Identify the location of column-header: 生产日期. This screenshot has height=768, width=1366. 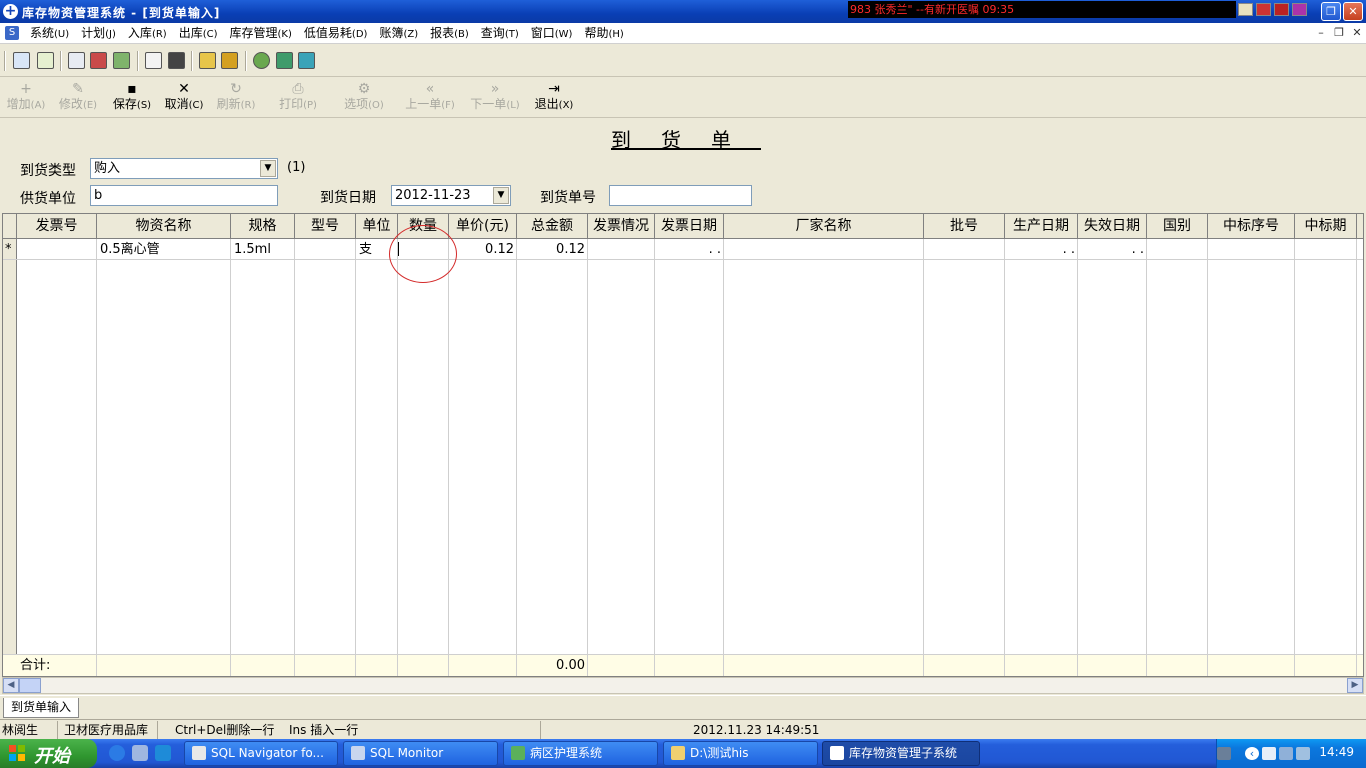
(1041, 226).